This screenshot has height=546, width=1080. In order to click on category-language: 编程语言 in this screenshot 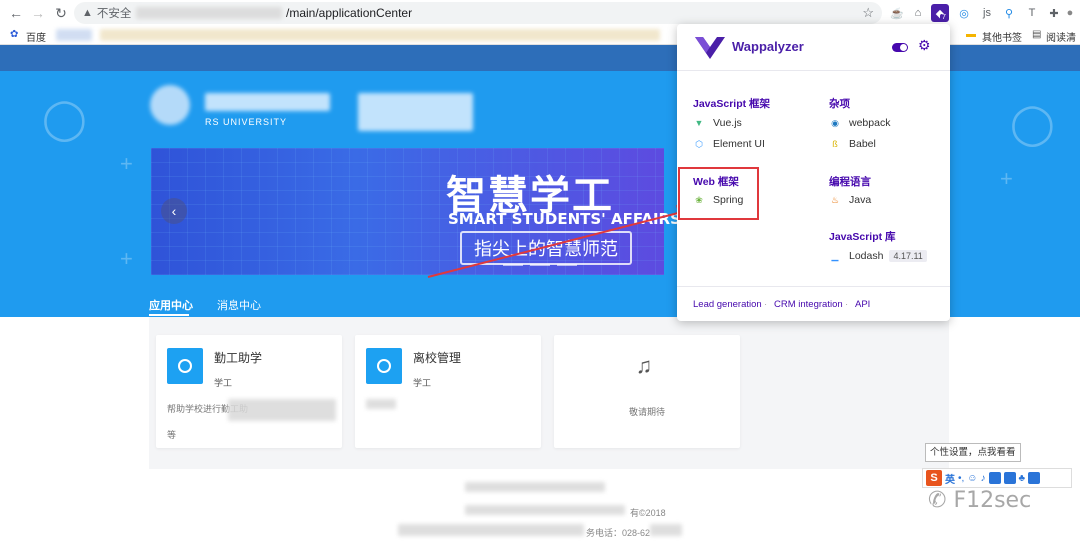, I will do `click(850, 182)`.